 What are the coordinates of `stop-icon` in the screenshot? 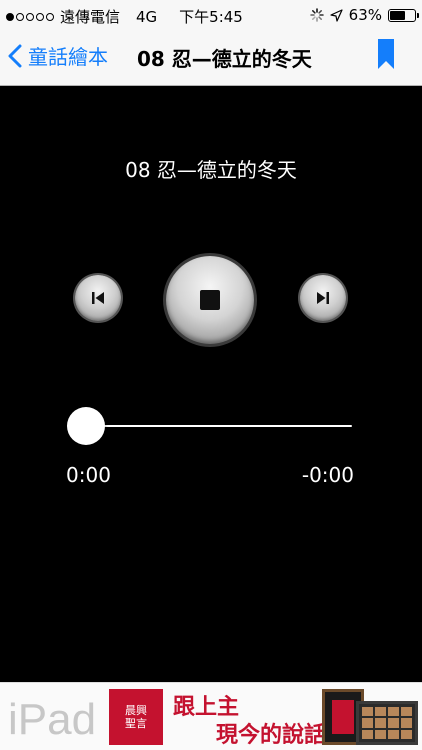 It's located at (210, 300).